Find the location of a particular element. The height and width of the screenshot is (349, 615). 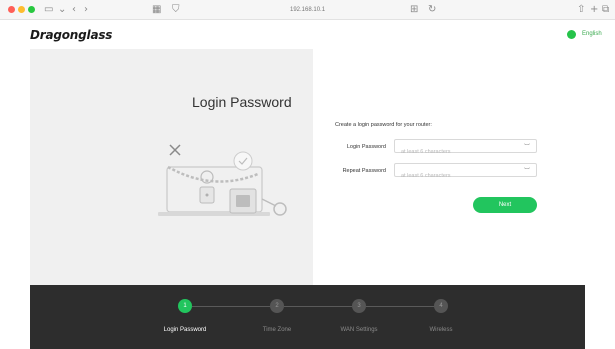

sidebar-icon: ▭ is located at coordinates (48, 10).